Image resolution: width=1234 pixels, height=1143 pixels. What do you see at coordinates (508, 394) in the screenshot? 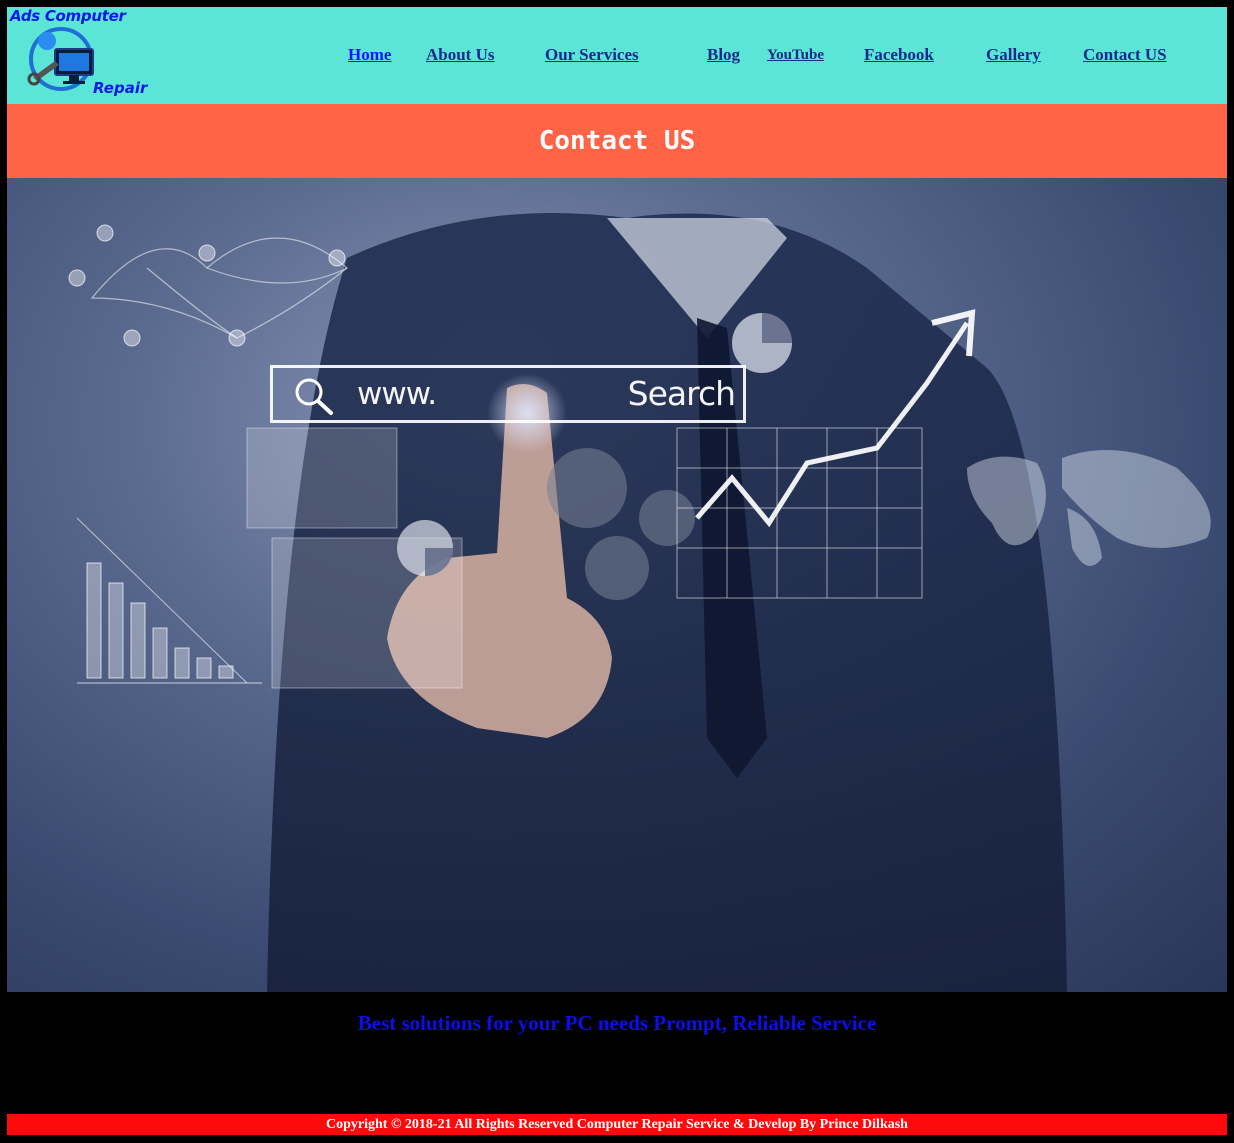
I see `search-graphic: www. Search` at bounding box center [508, 394].